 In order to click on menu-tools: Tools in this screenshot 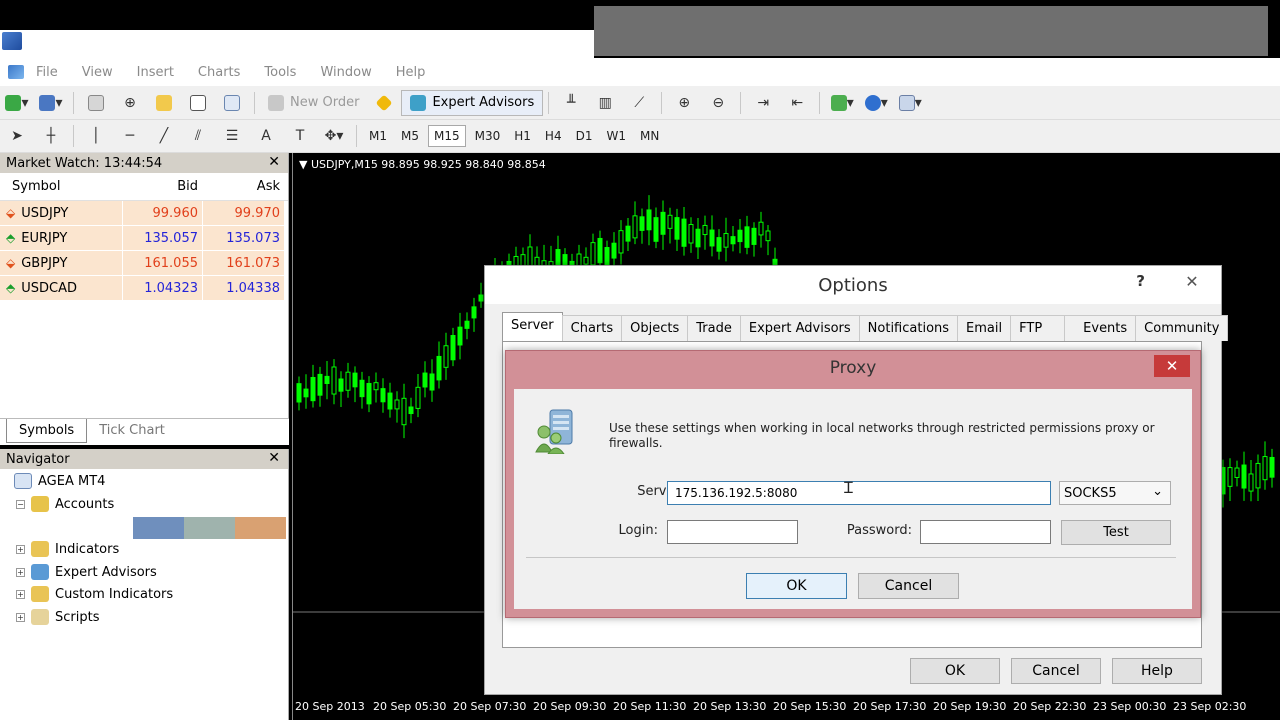, I will do `click(280, 72)`.